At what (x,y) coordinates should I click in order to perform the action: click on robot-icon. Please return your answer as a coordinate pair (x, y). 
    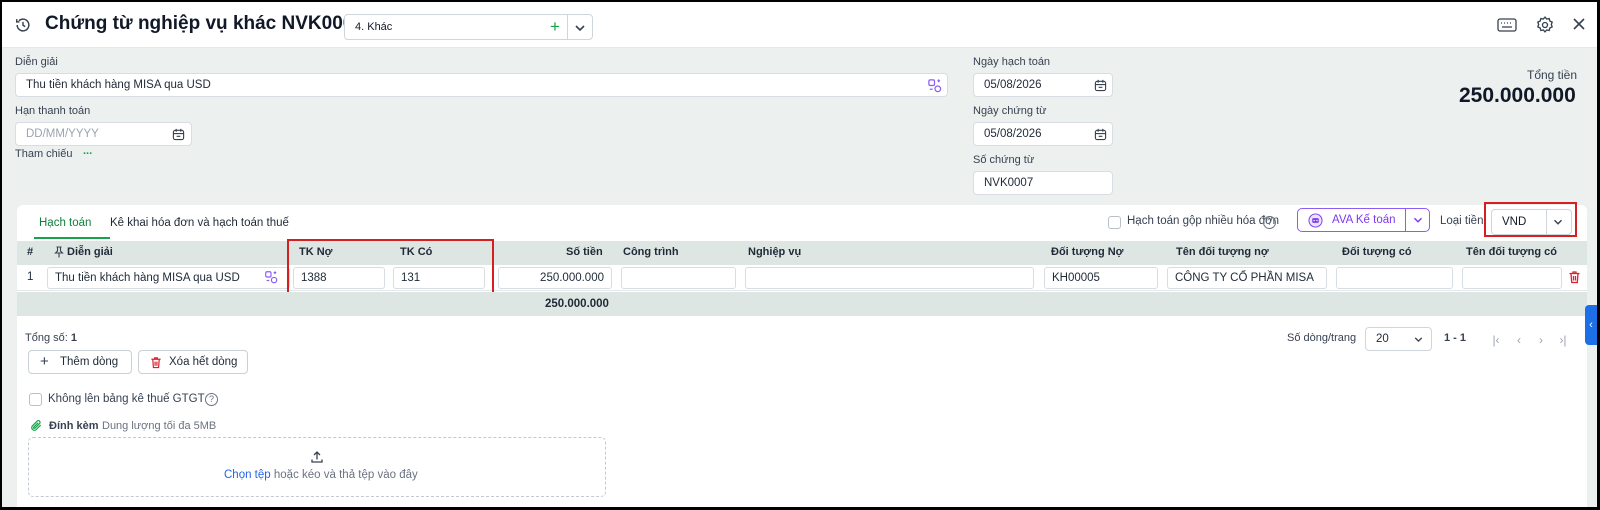
    Looking at the image, I should click on (1315, 220).